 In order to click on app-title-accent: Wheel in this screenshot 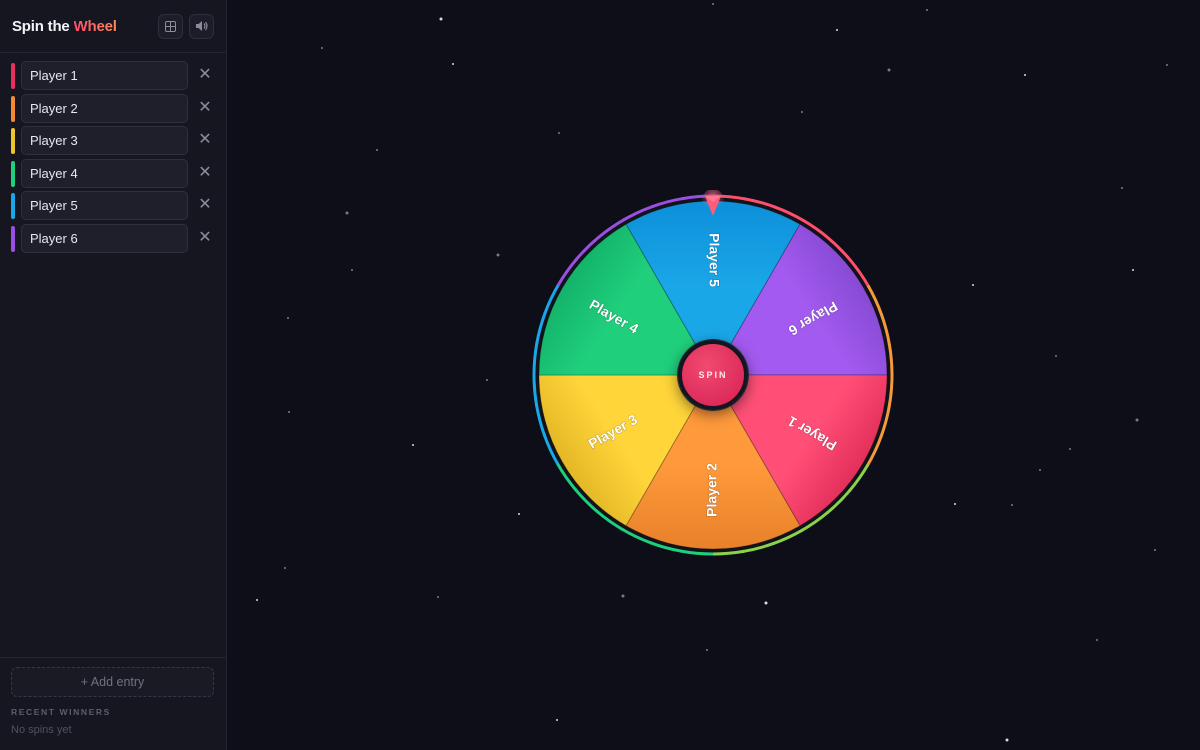, I will do `click(95, 26)`.